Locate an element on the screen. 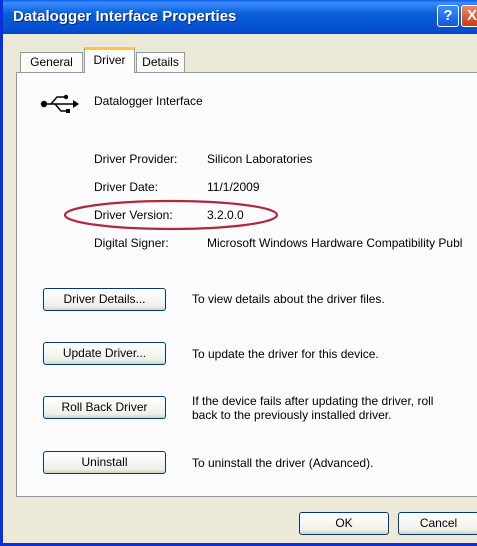 This screenshot has width=477, height=546. driver-version-value: 3.2.0.0 is located at coordinates (225, 215).